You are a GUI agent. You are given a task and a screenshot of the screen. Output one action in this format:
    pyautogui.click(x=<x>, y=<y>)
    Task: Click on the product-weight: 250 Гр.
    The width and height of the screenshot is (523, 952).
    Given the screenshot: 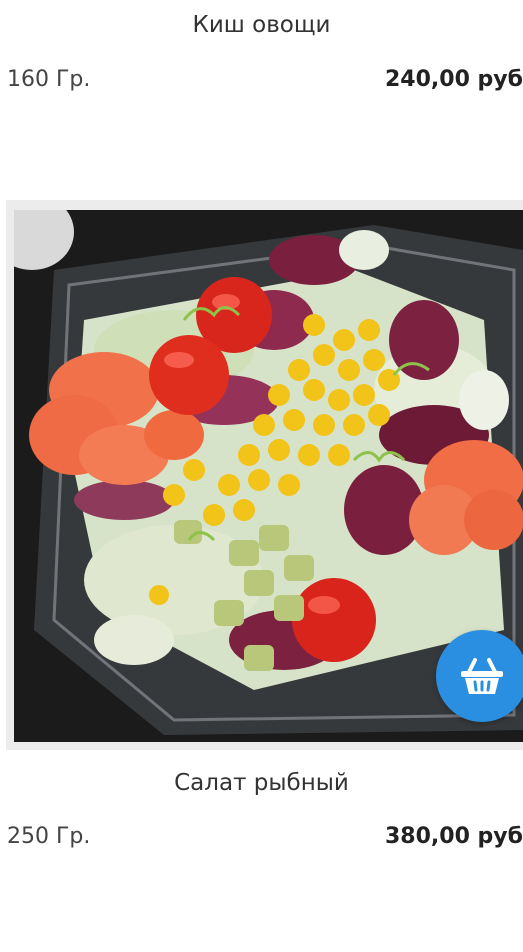 What is the action you would take?
    pyautogui.click(x=49, y=836)
    